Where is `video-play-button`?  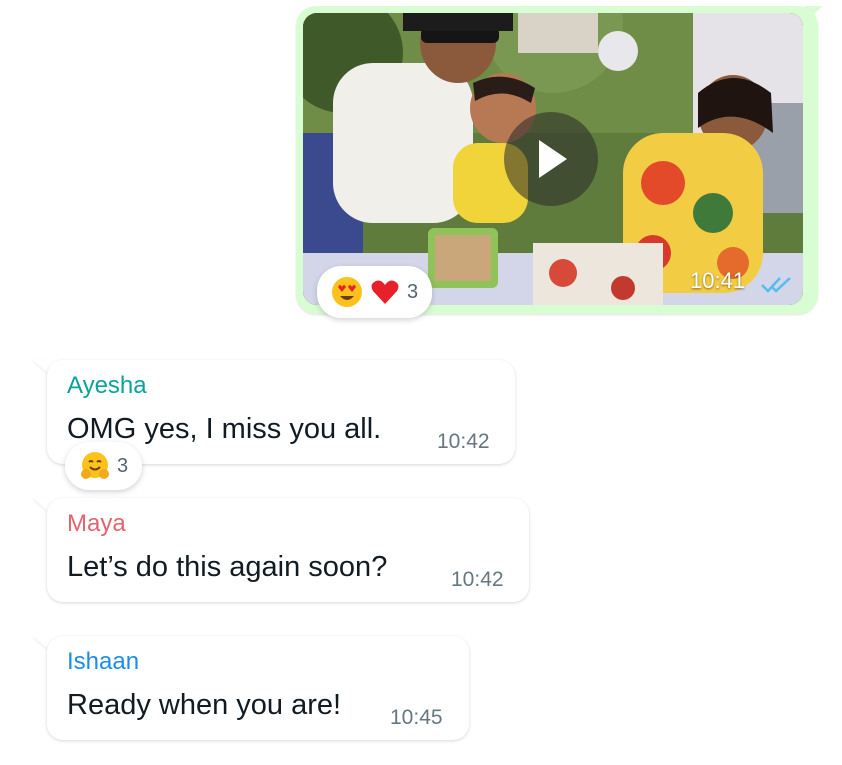 video-play-button is located at coordinates (551, 159).